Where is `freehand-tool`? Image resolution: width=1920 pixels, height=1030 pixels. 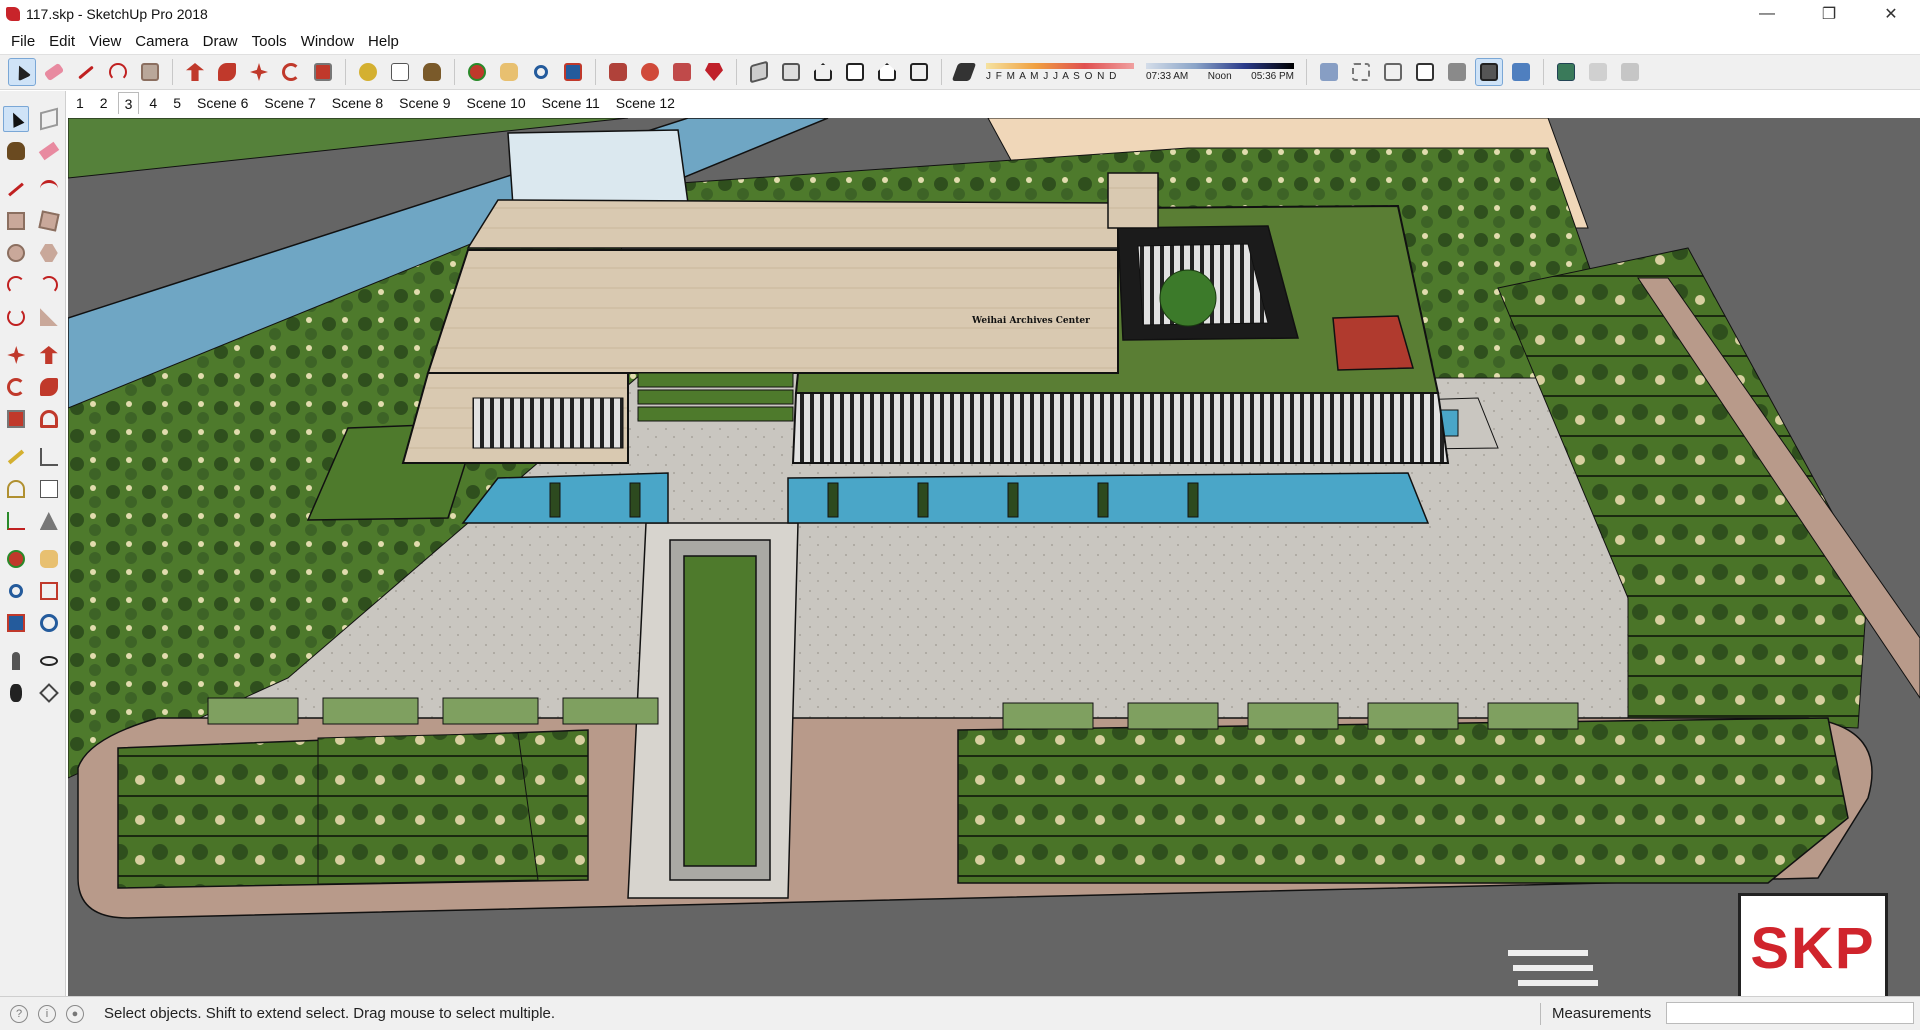
freehand-tool is located at coordinates (49, 189).